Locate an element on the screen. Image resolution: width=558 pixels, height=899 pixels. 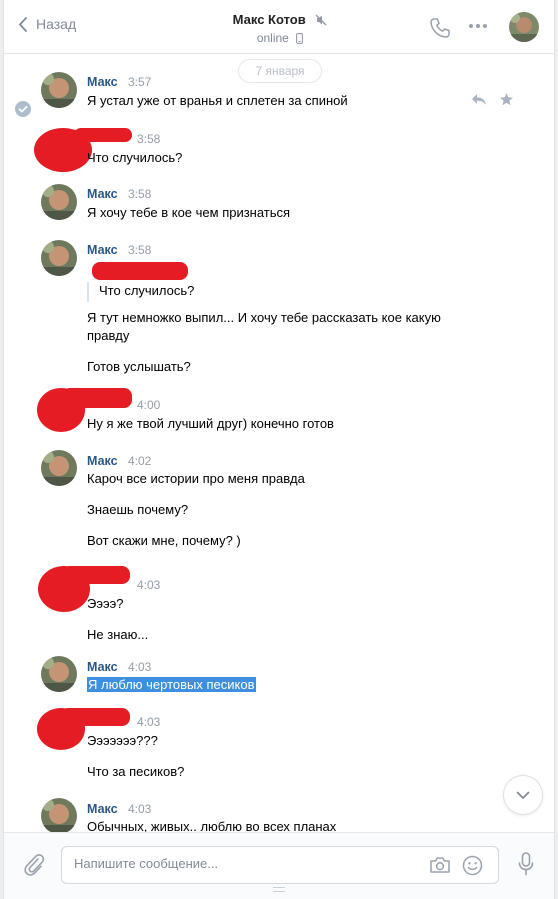
message-composer is located at coordinates (279, 865).